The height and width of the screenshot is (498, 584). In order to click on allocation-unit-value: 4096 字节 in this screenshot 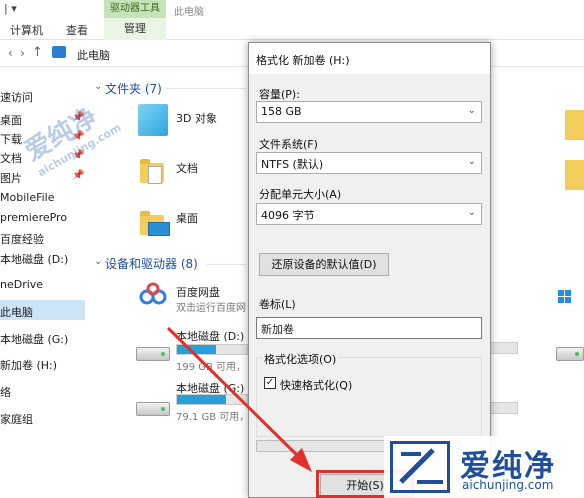, I will do `click(288, 215)`.